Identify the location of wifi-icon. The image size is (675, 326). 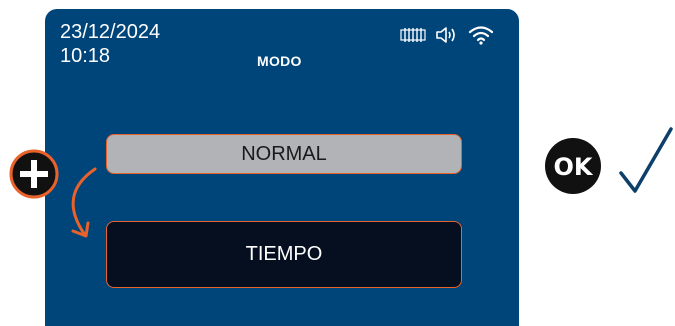
(481, 37).